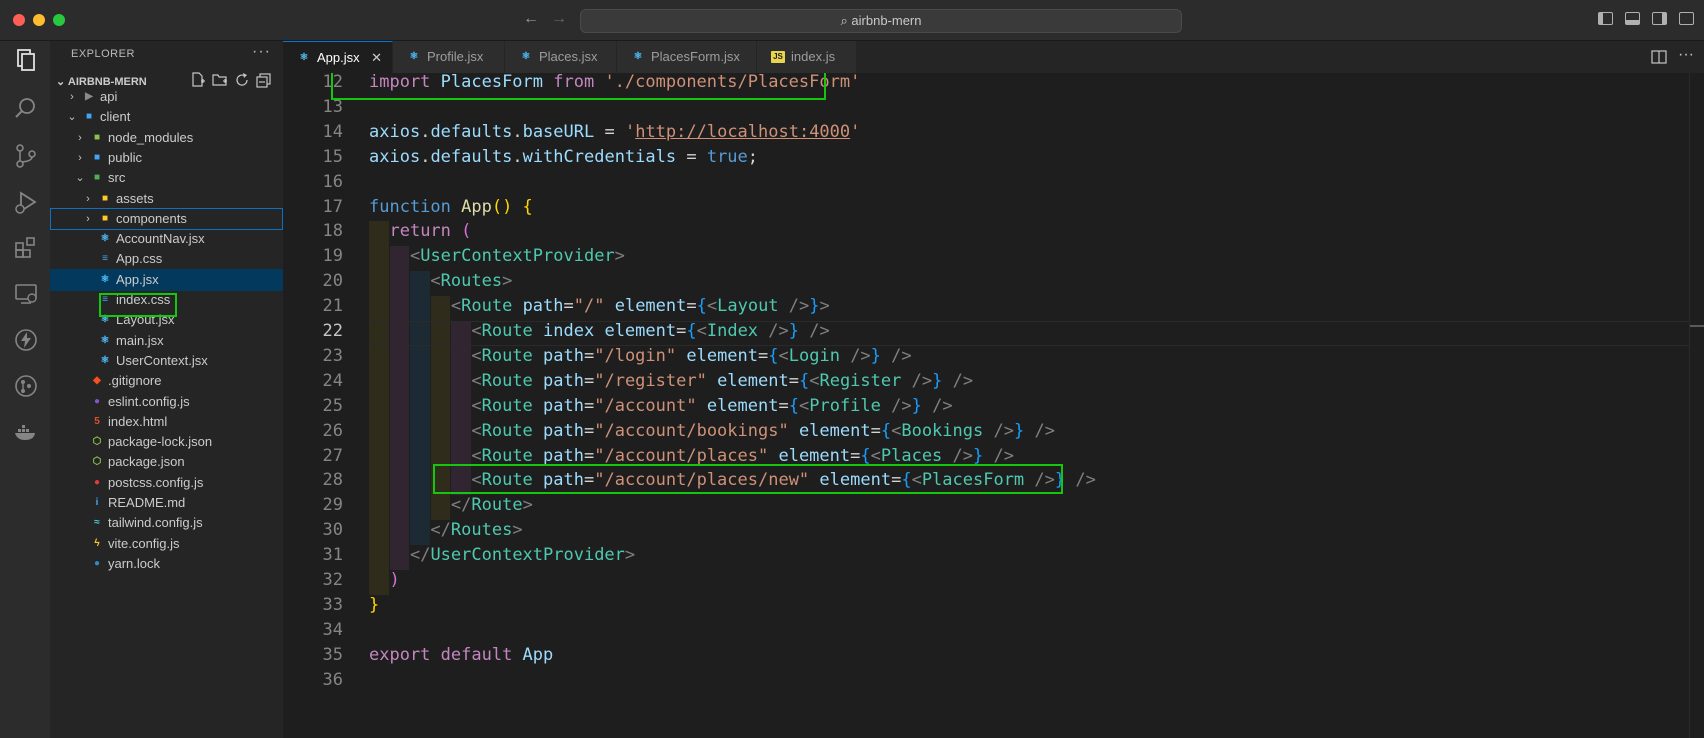  What do you see at coordinates (481, 530) in the screenshot?
I see `code-token: Routes` at bounding box center [481, 530].